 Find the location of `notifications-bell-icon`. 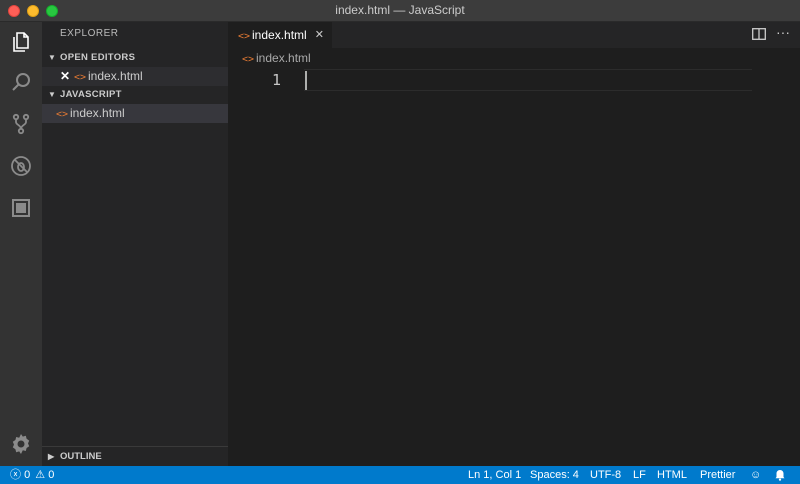

notifications-bell-icon is located at coordinates (780, 475).